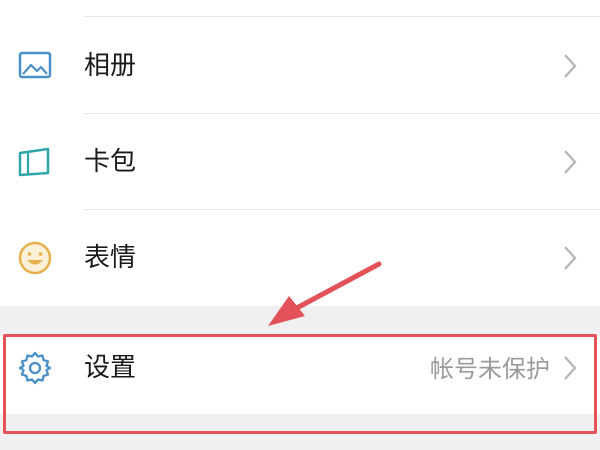  I want to click on menu-item-label: 卡包, so click(110, 162).